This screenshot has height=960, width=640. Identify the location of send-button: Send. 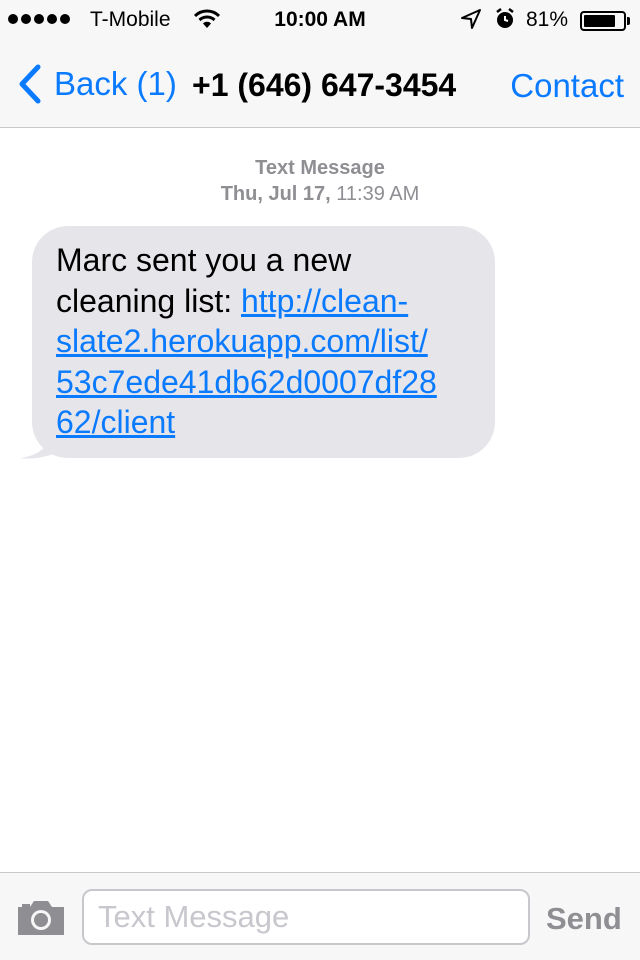
(584, 919).